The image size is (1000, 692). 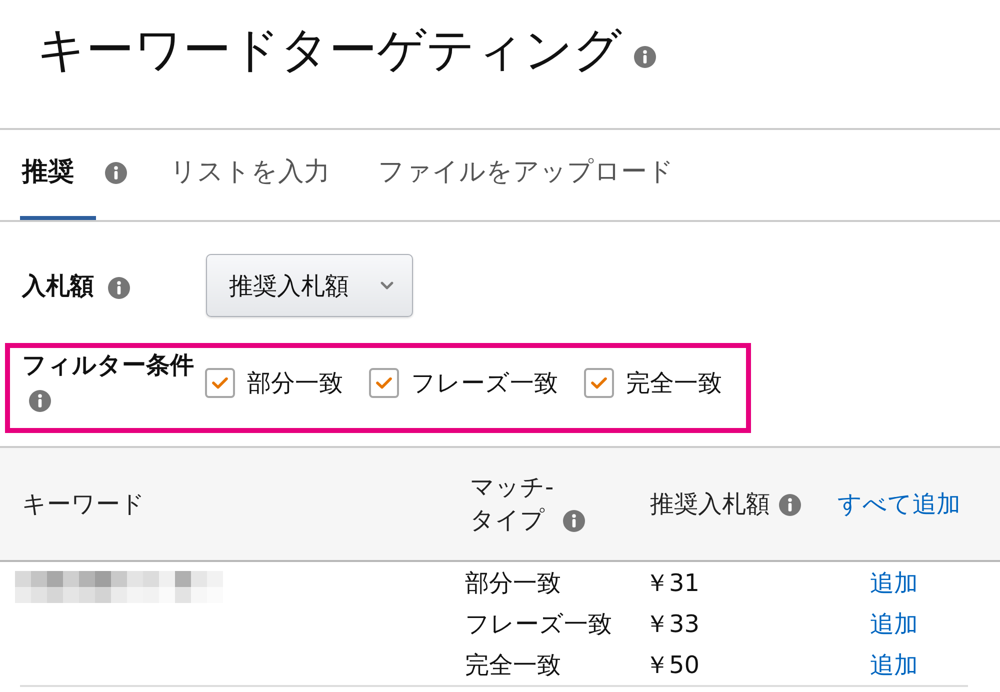 I want to click on match-type-cell: フレーズ一致, so click(x=538, y=623).